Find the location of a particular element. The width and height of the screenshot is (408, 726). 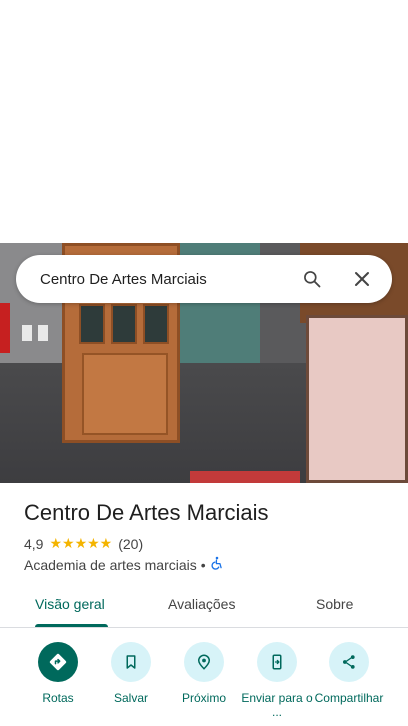

tab-overview: Visão geral is located at coordinates (70, 604).